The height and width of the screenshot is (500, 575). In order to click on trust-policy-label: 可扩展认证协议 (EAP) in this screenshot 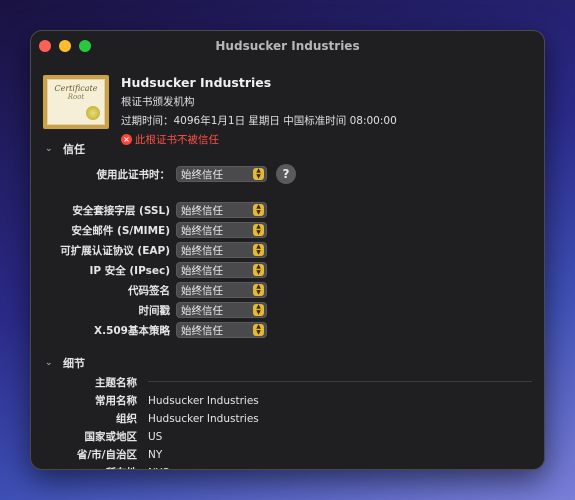, I will do `click(115, 250)`.